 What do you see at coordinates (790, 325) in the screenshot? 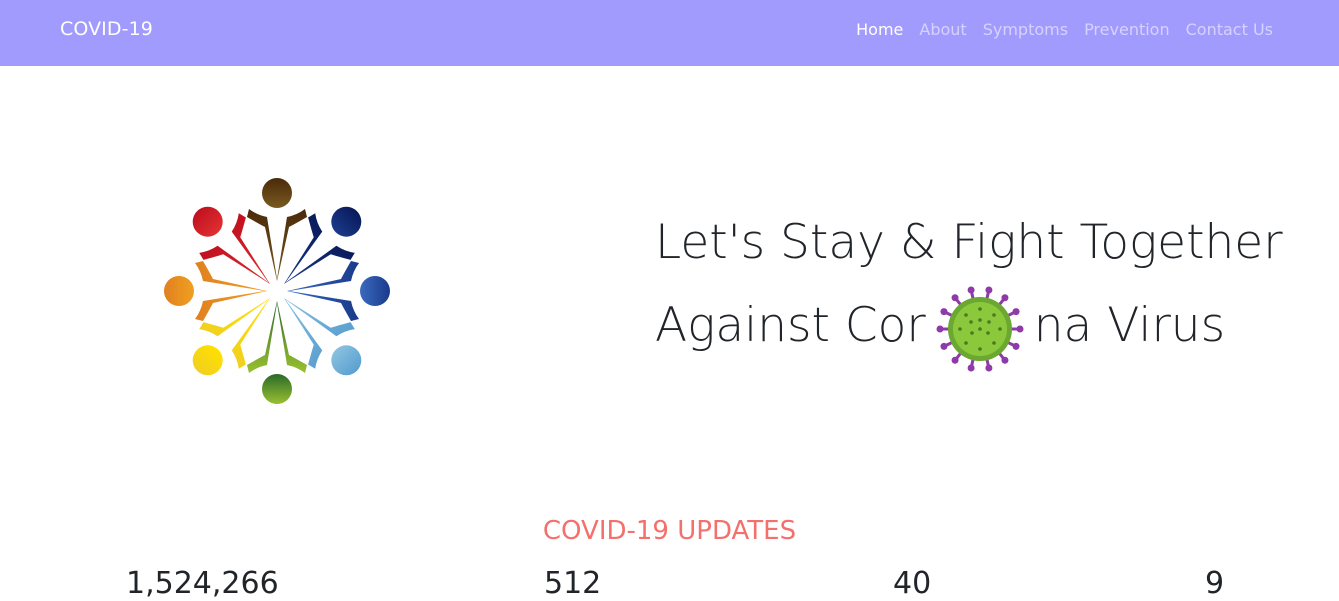
I see `hero-line-2-start: Against Cor` at bounding box center [790, 325].